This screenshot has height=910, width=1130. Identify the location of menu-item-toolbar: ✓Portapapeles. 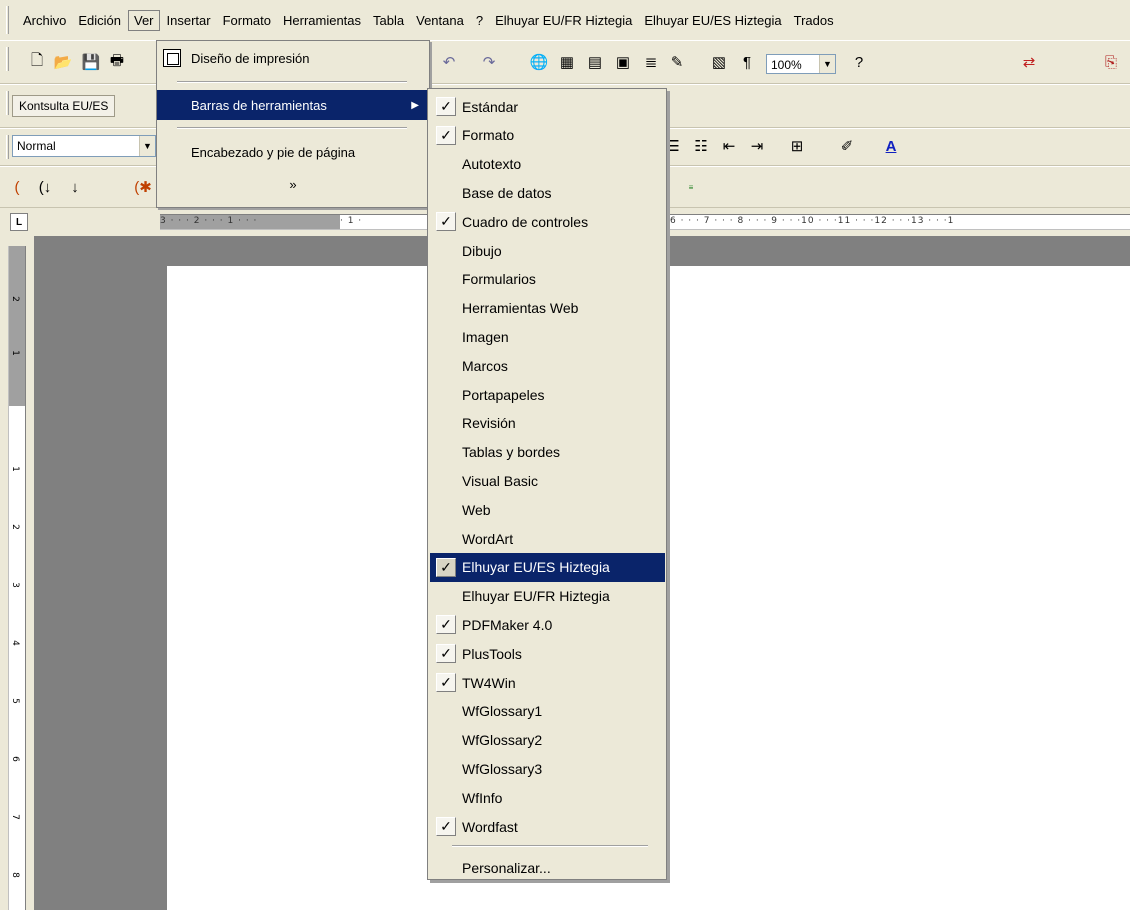
(547, 394).